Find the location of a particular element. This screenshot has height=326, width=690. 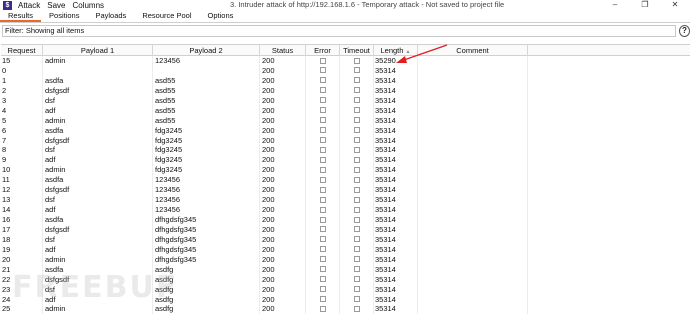

cell-request: 17 is located at coordinates (22, 229).